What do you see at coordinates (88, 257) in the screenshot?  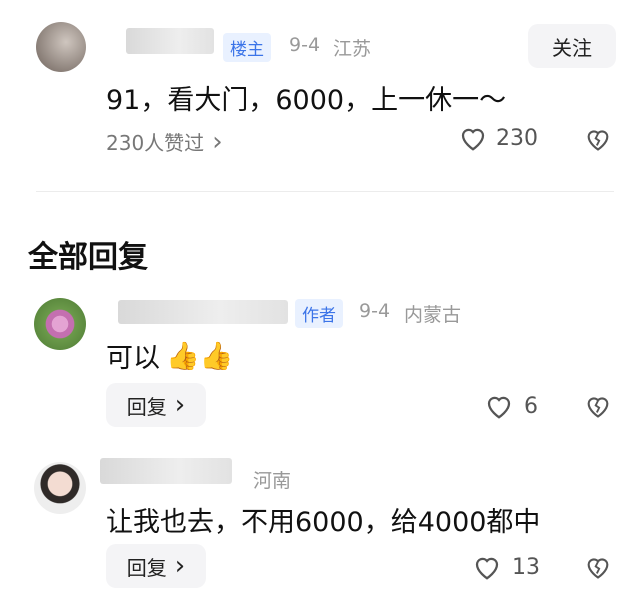 I see `section-title: 全部回复` at bounding box center [88, 257].